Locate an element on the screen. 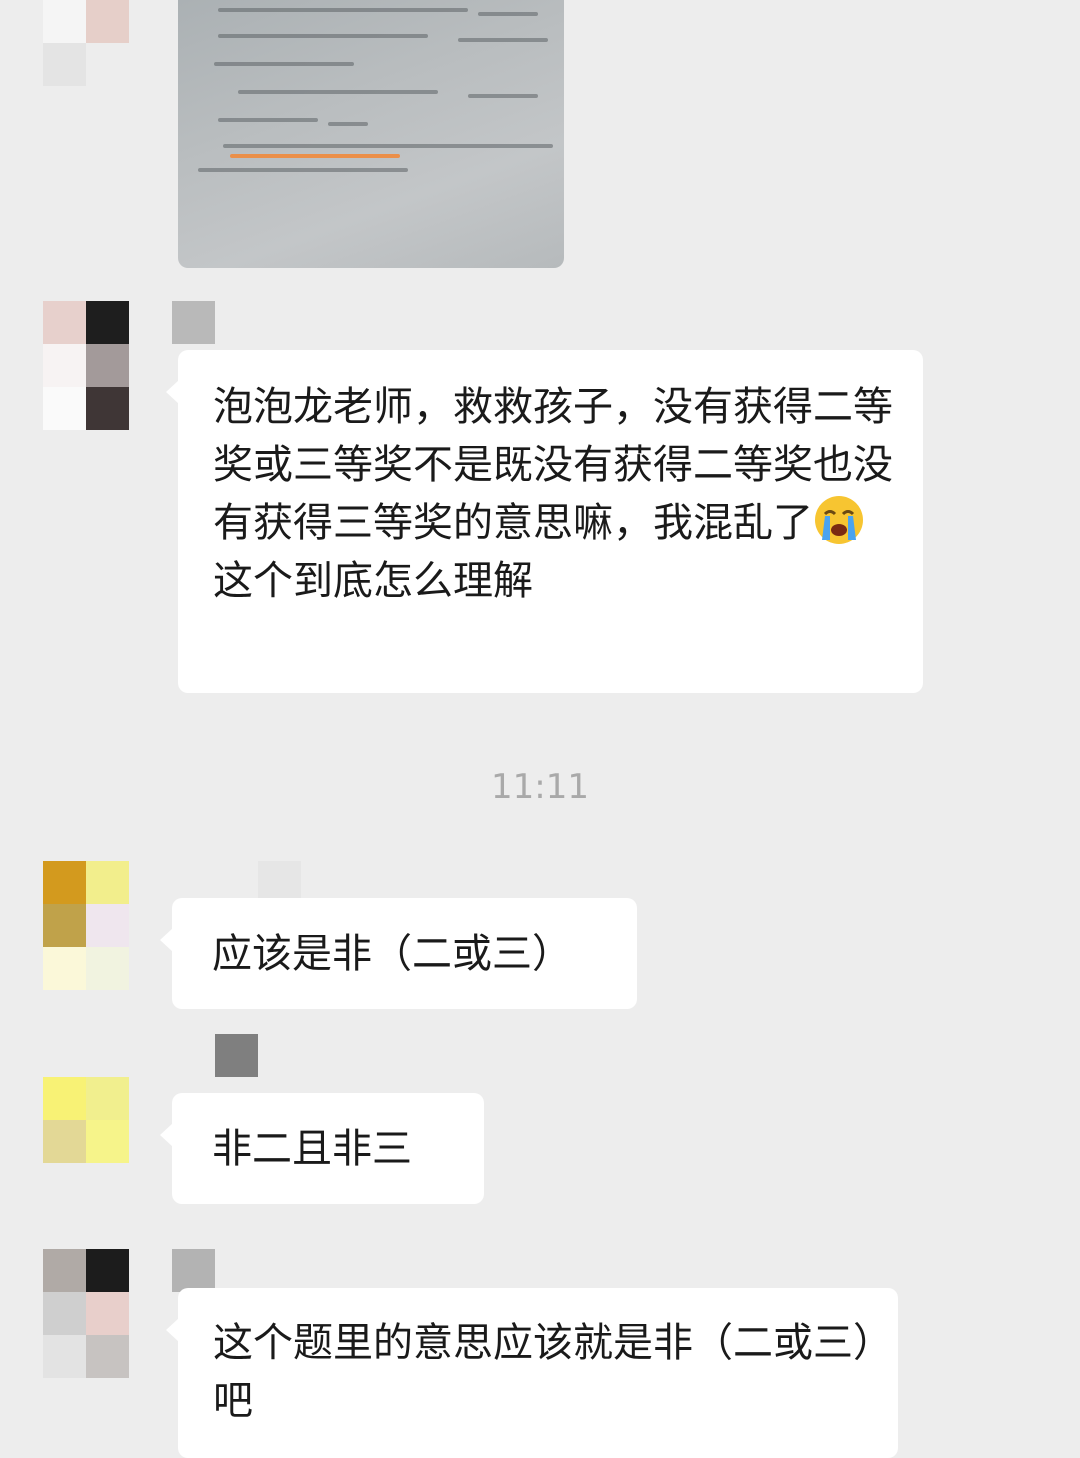 This screenshot has width=1080, height=1458. loudly-crying-face-icon is located at coordinates (839, 520).